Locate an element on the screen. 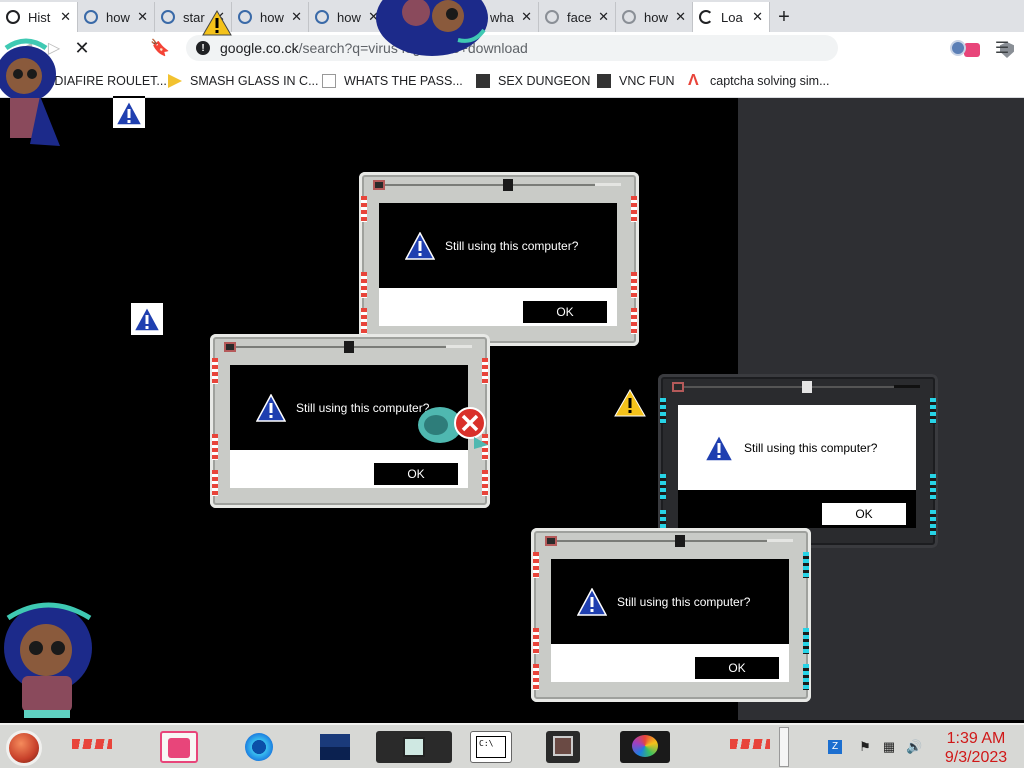 Image resolution: width=1024 pixels, height=768 pixels. taskbar: C:\ Z ⚑ ▦ 🔊 1:39 AM 9/3/2023 is located at coordinates (512, 745).